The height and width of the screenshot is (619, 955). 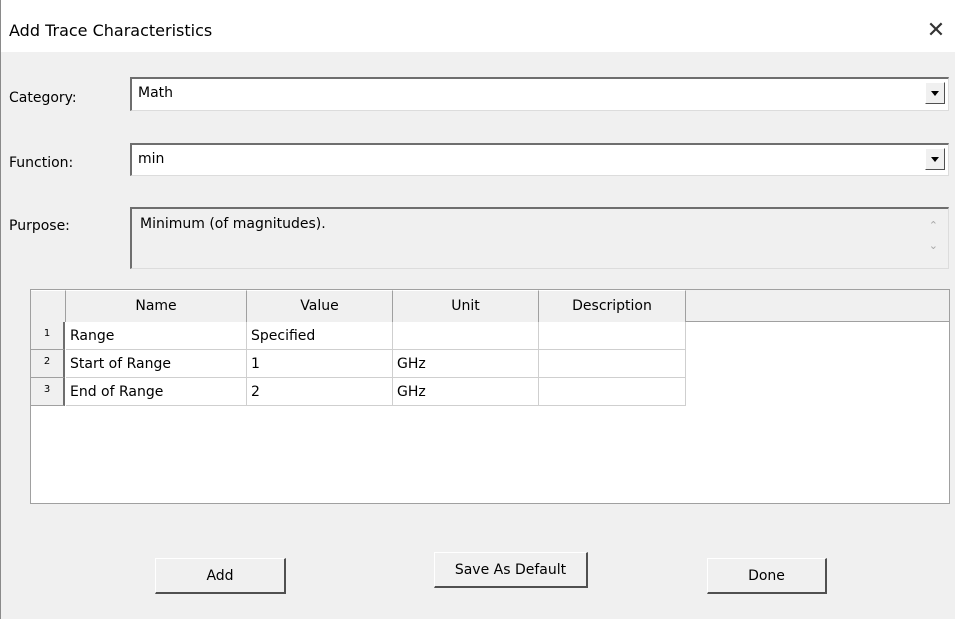 I want to click on dialog-title: Add Trace Characteristics, so click(x=111, y=30).